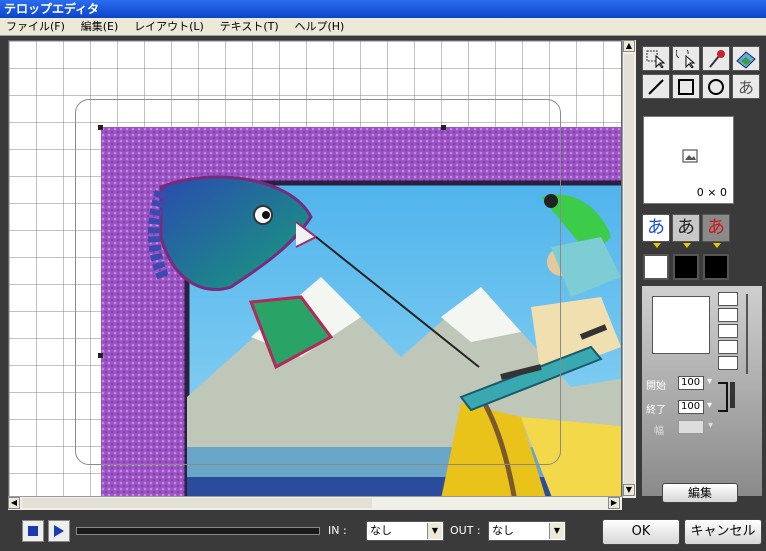  What do you see at coordinates (169, 27) in the screenshot?
I see `menu-layout: レイアウト(L)` at bounding box center [169, 27].